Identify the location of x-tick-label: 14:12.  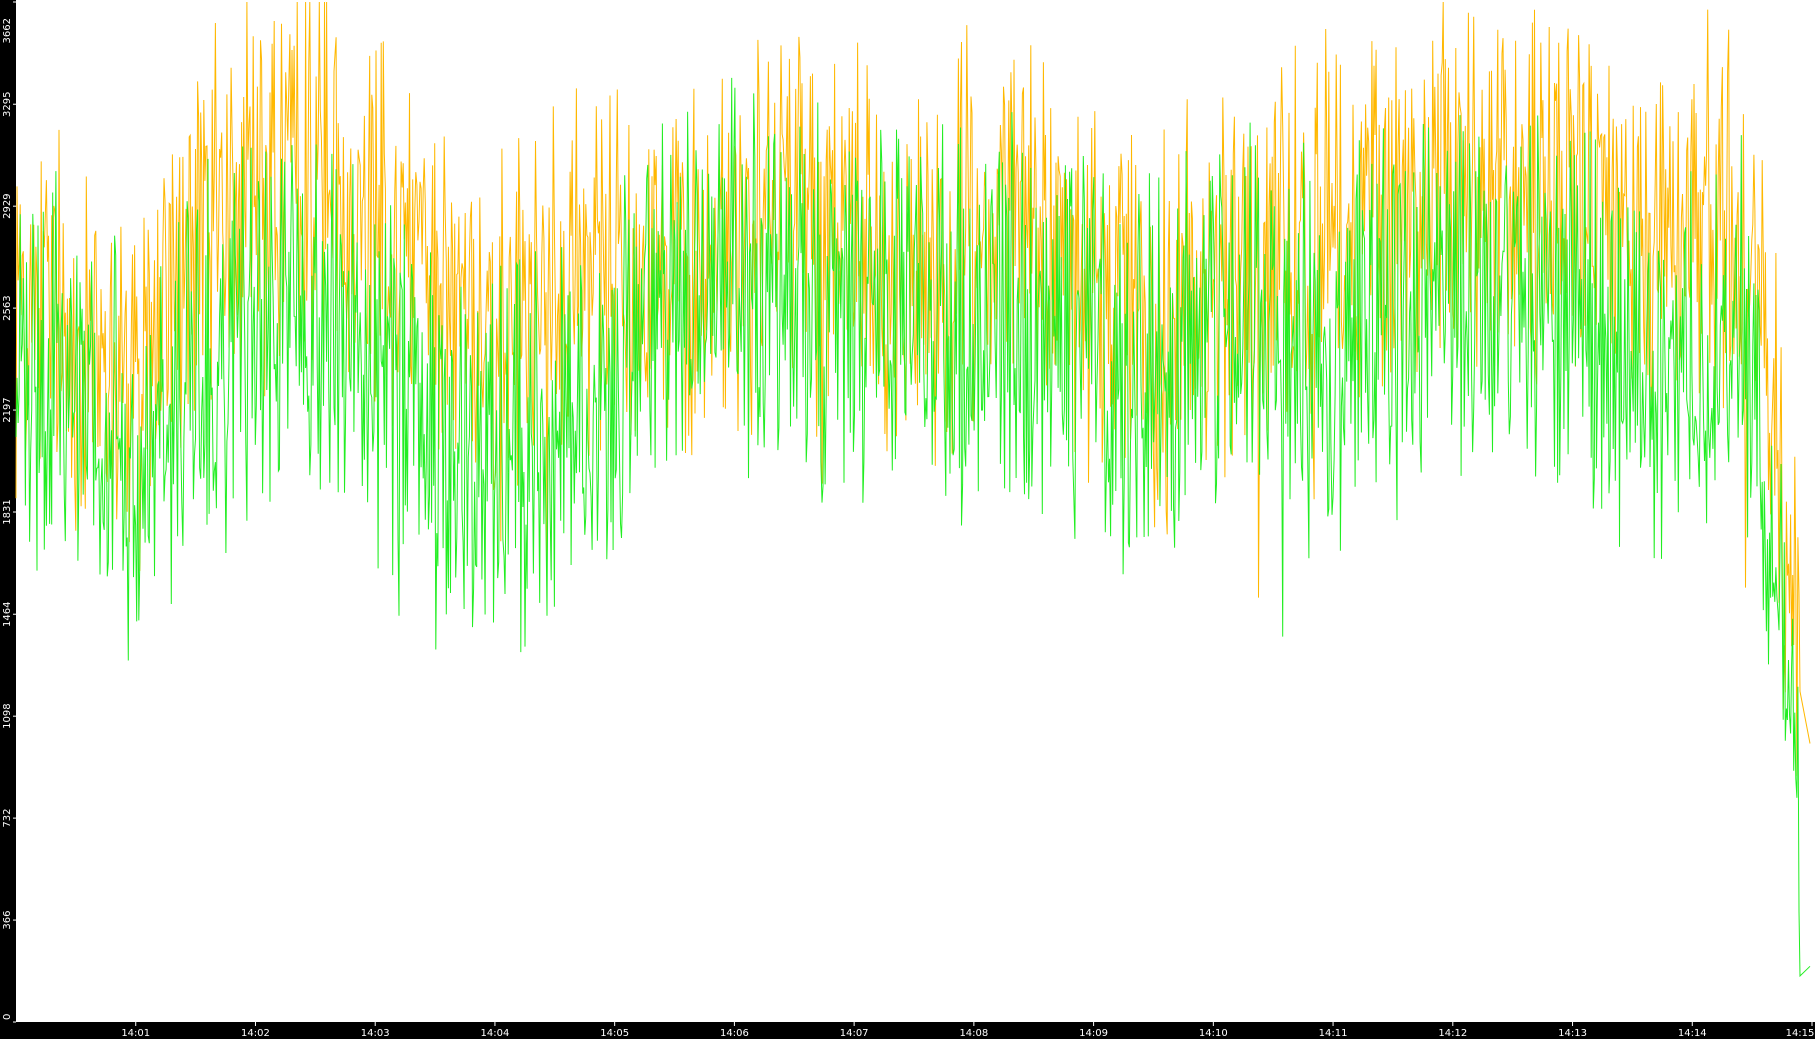
(1452, 1033).